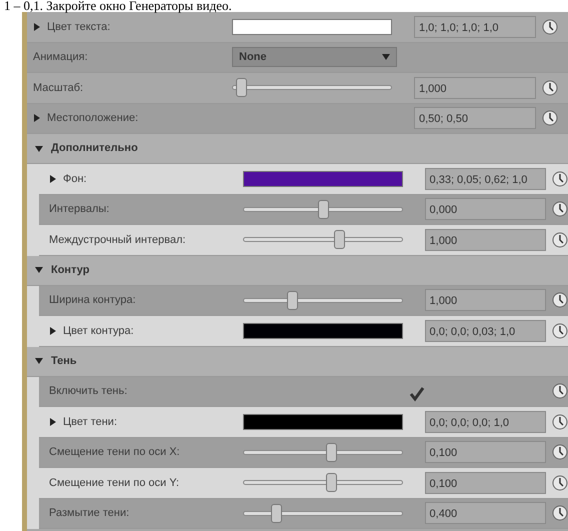 This screenshot has width=568, height=531. I want to click on property-label: Интервалы:, so click(79, 209).